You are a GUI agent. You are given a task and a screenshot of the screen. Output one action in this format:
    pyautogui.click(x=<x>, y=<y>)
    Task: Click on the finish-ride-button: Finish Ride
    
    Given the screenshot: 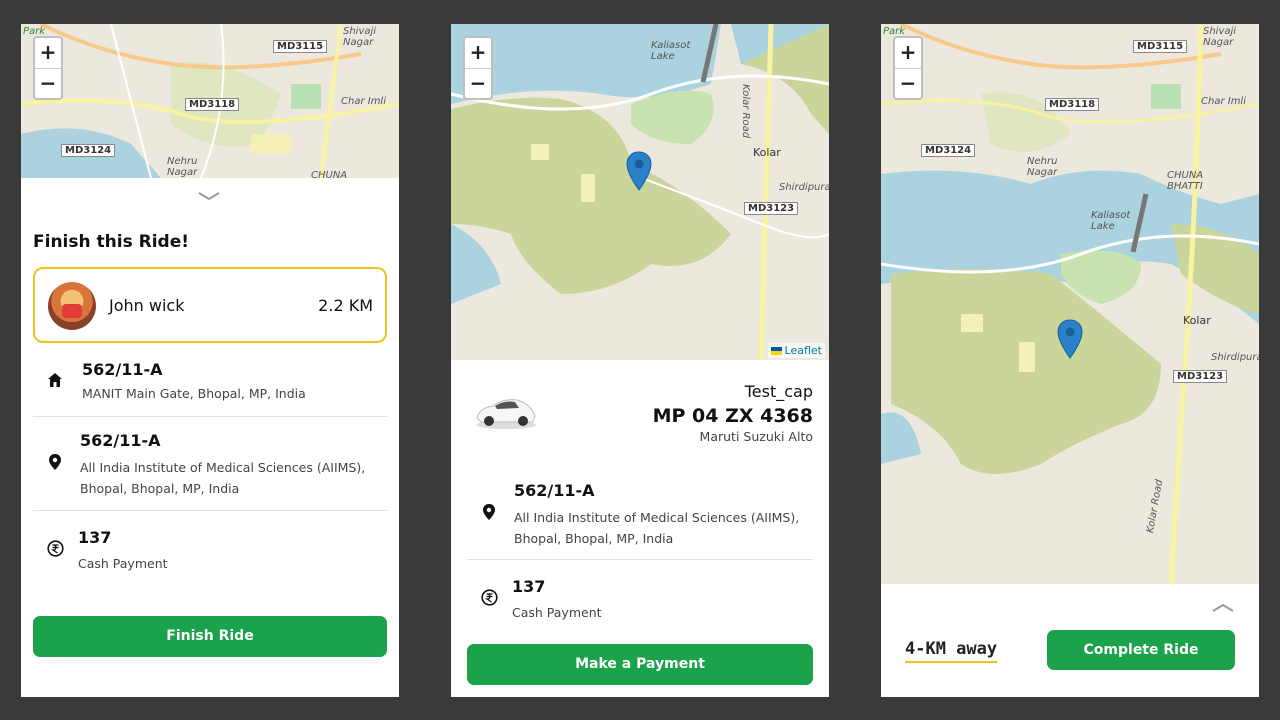 What is the action you would take?
    pyautogui.click(x=210, y=636)
    